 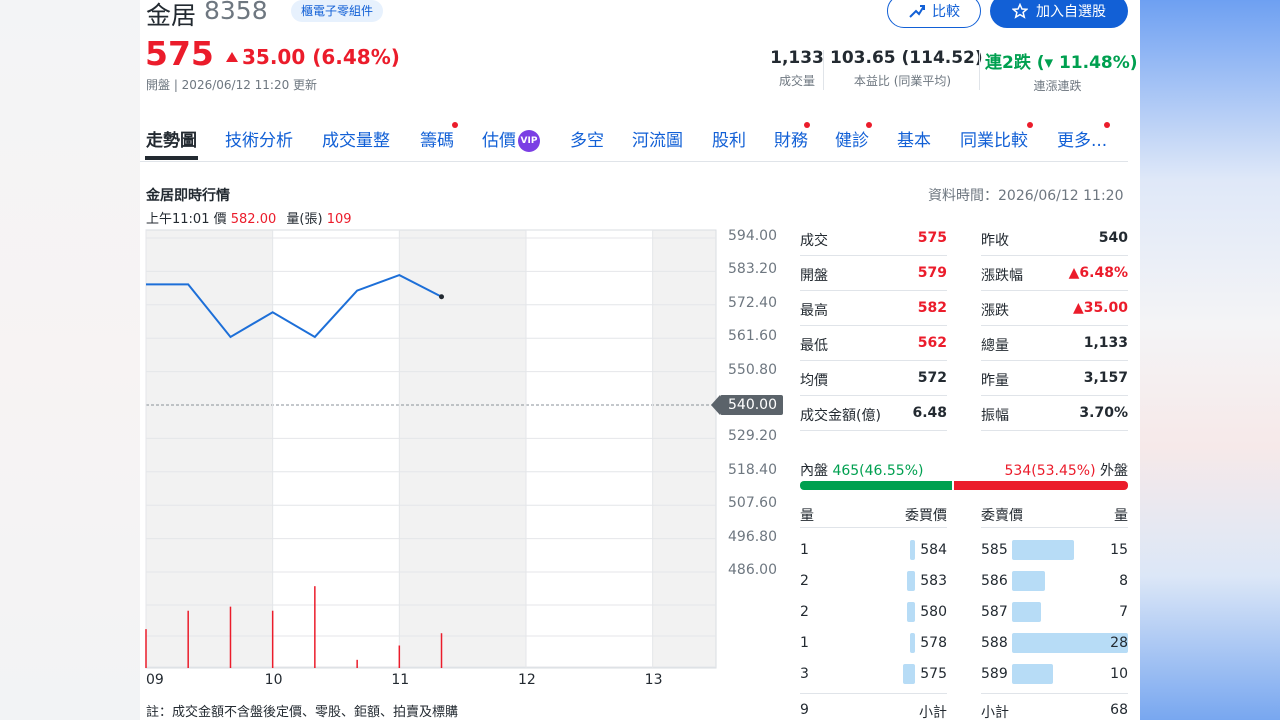 I want to click on compare-icon, so click(x=917, y=11).